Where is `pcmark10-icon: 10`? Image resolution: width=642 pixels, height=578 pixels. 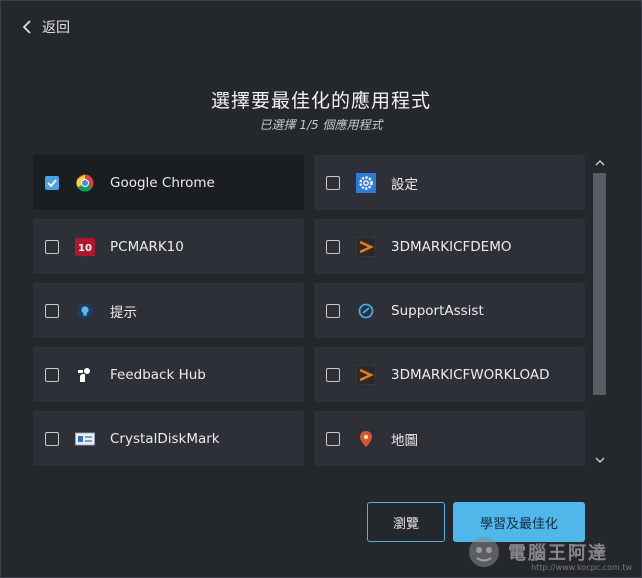
pcmark10-icon: 10 is located at coordinates (85, 247).